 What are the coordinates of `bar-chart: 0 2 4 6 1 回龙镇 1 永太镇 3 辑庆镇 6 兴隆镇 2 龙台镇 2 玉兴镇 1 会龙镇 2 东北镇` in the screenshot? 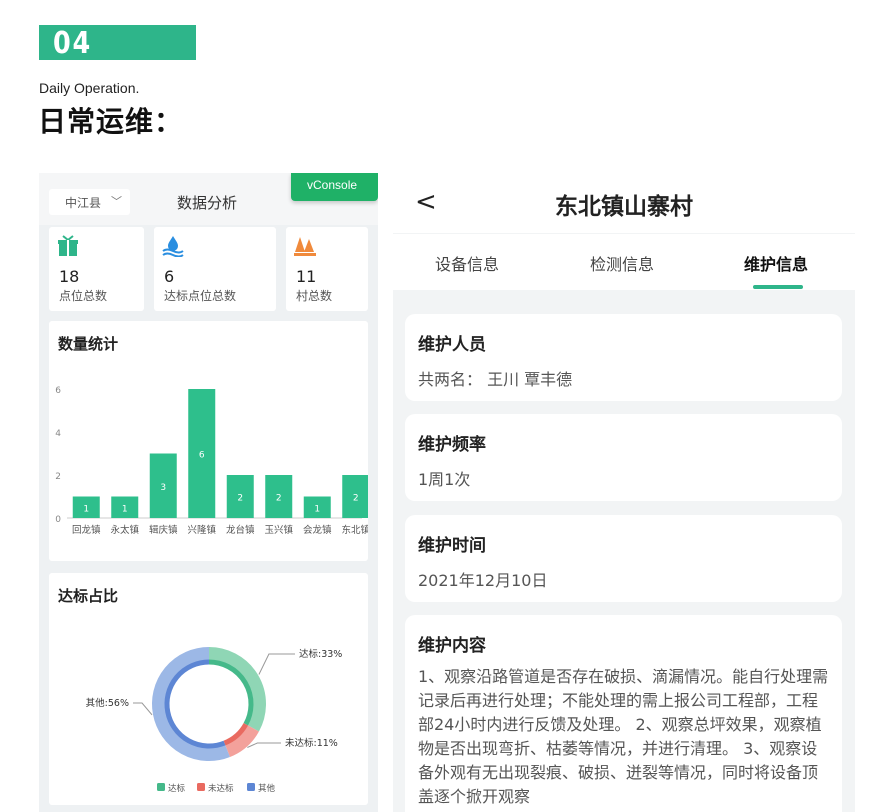 It's located at (211, 461).